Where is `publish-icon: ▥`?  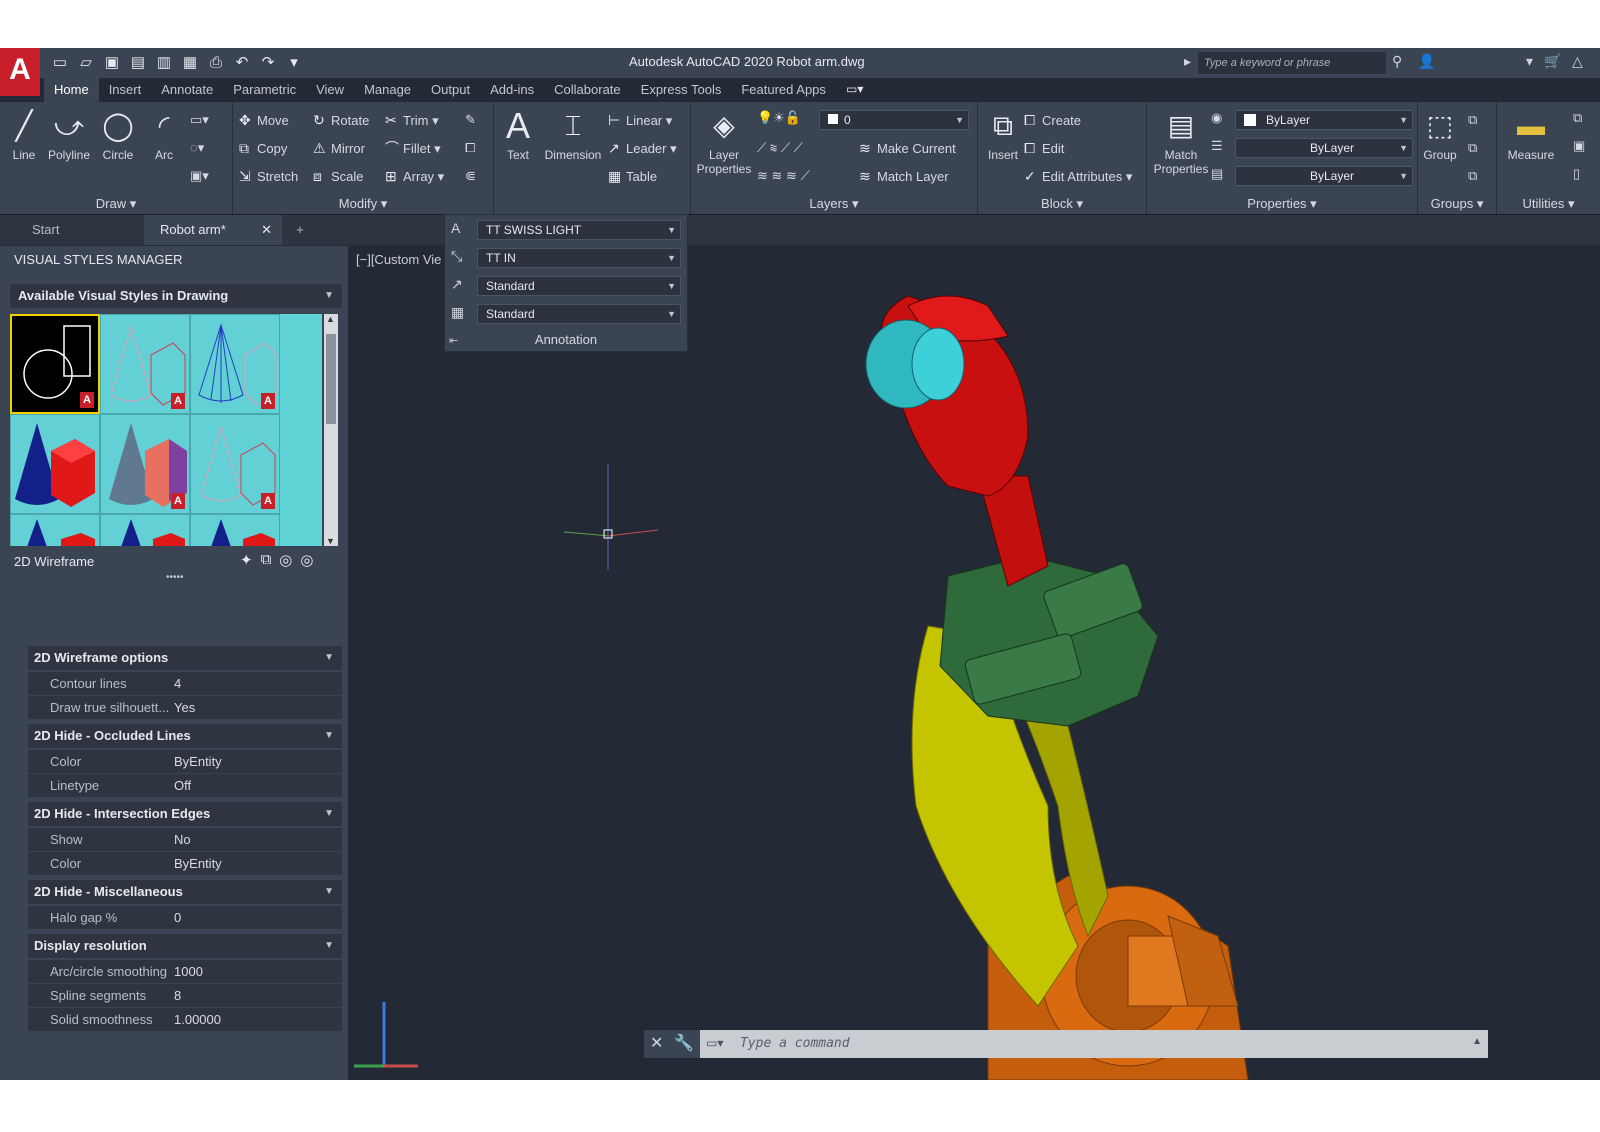 publish-icon: ▥ is located at coordinates (164, 63).